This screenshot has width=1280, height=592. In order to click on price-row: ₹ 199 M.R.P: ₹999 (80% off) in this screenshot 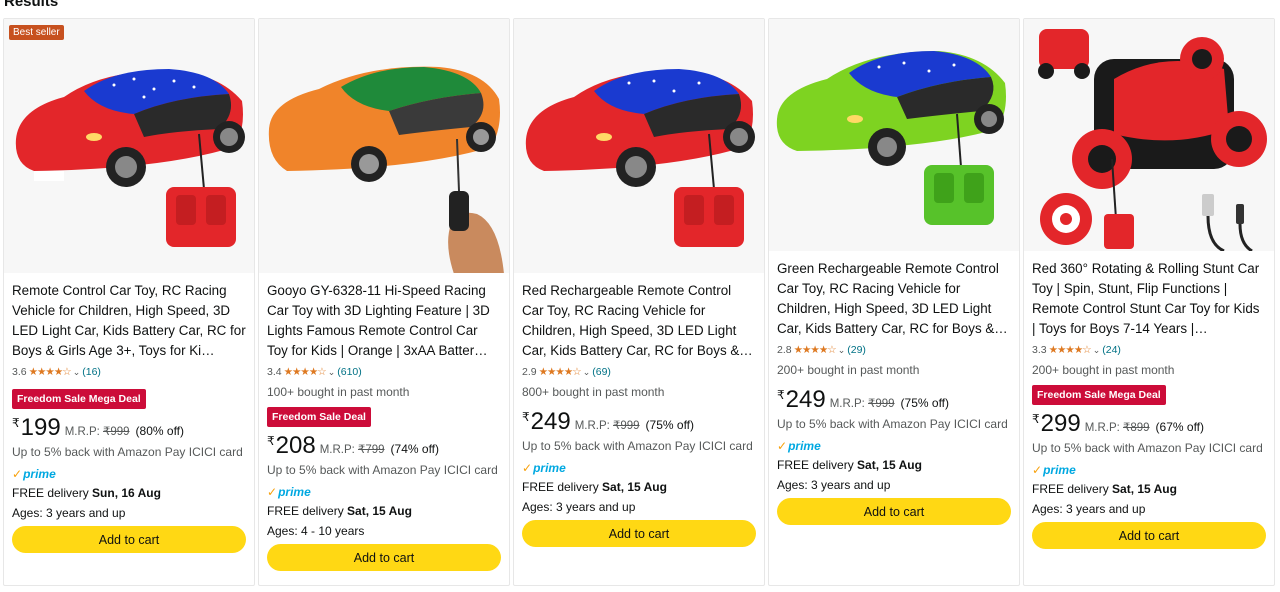, I will do `click(129, 428)`.